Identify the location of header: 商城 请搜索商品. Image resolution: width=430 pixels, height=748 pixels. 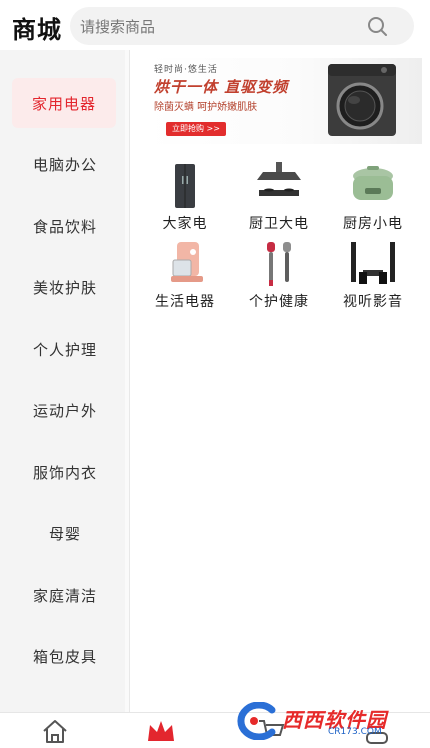
(215, 25).